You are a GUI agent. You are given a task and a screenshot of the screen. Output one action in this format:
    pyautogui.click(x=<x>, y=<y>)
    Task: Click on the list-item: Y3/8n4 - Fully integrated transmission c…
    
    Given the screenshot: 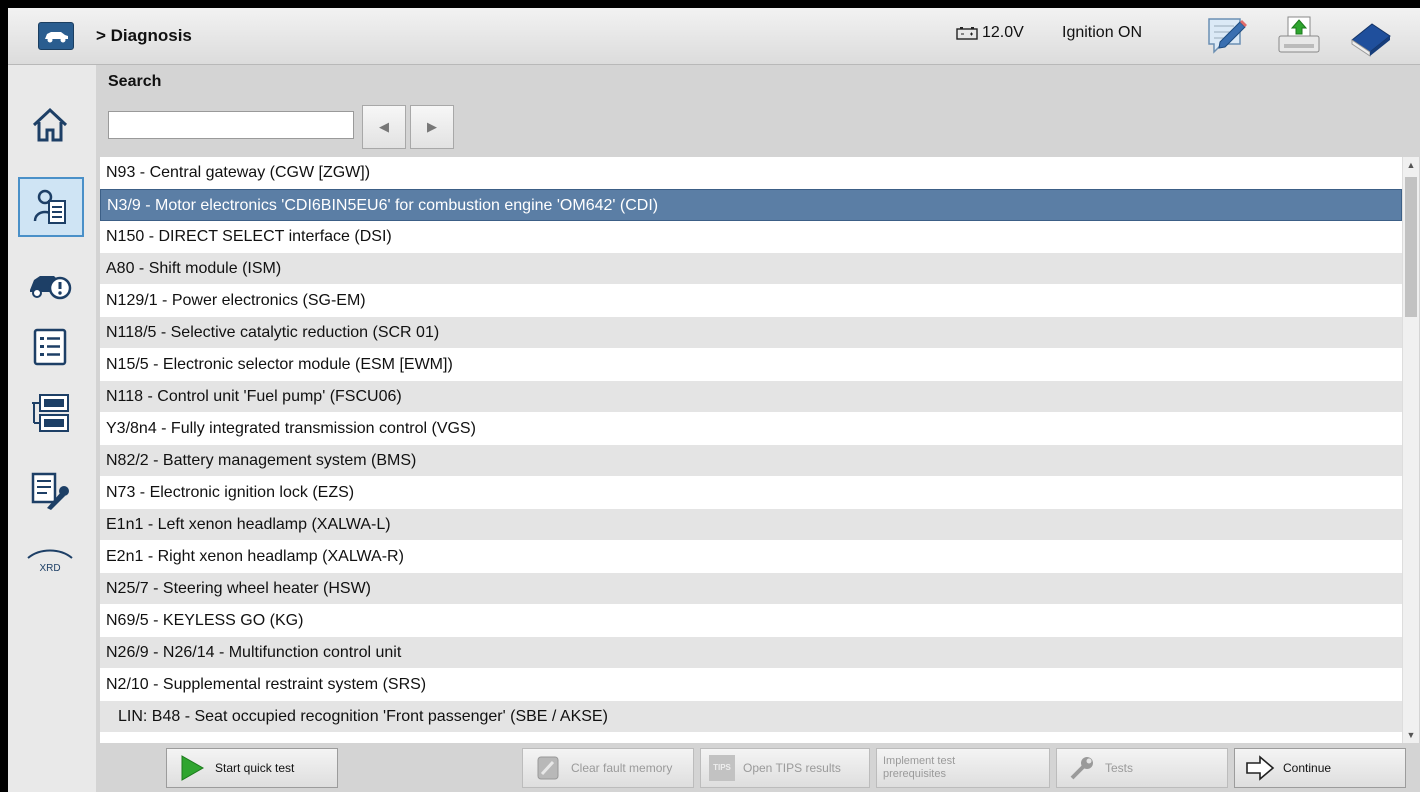 What is the action you would take?
    pyautogui.click(x=751, y=429)
    